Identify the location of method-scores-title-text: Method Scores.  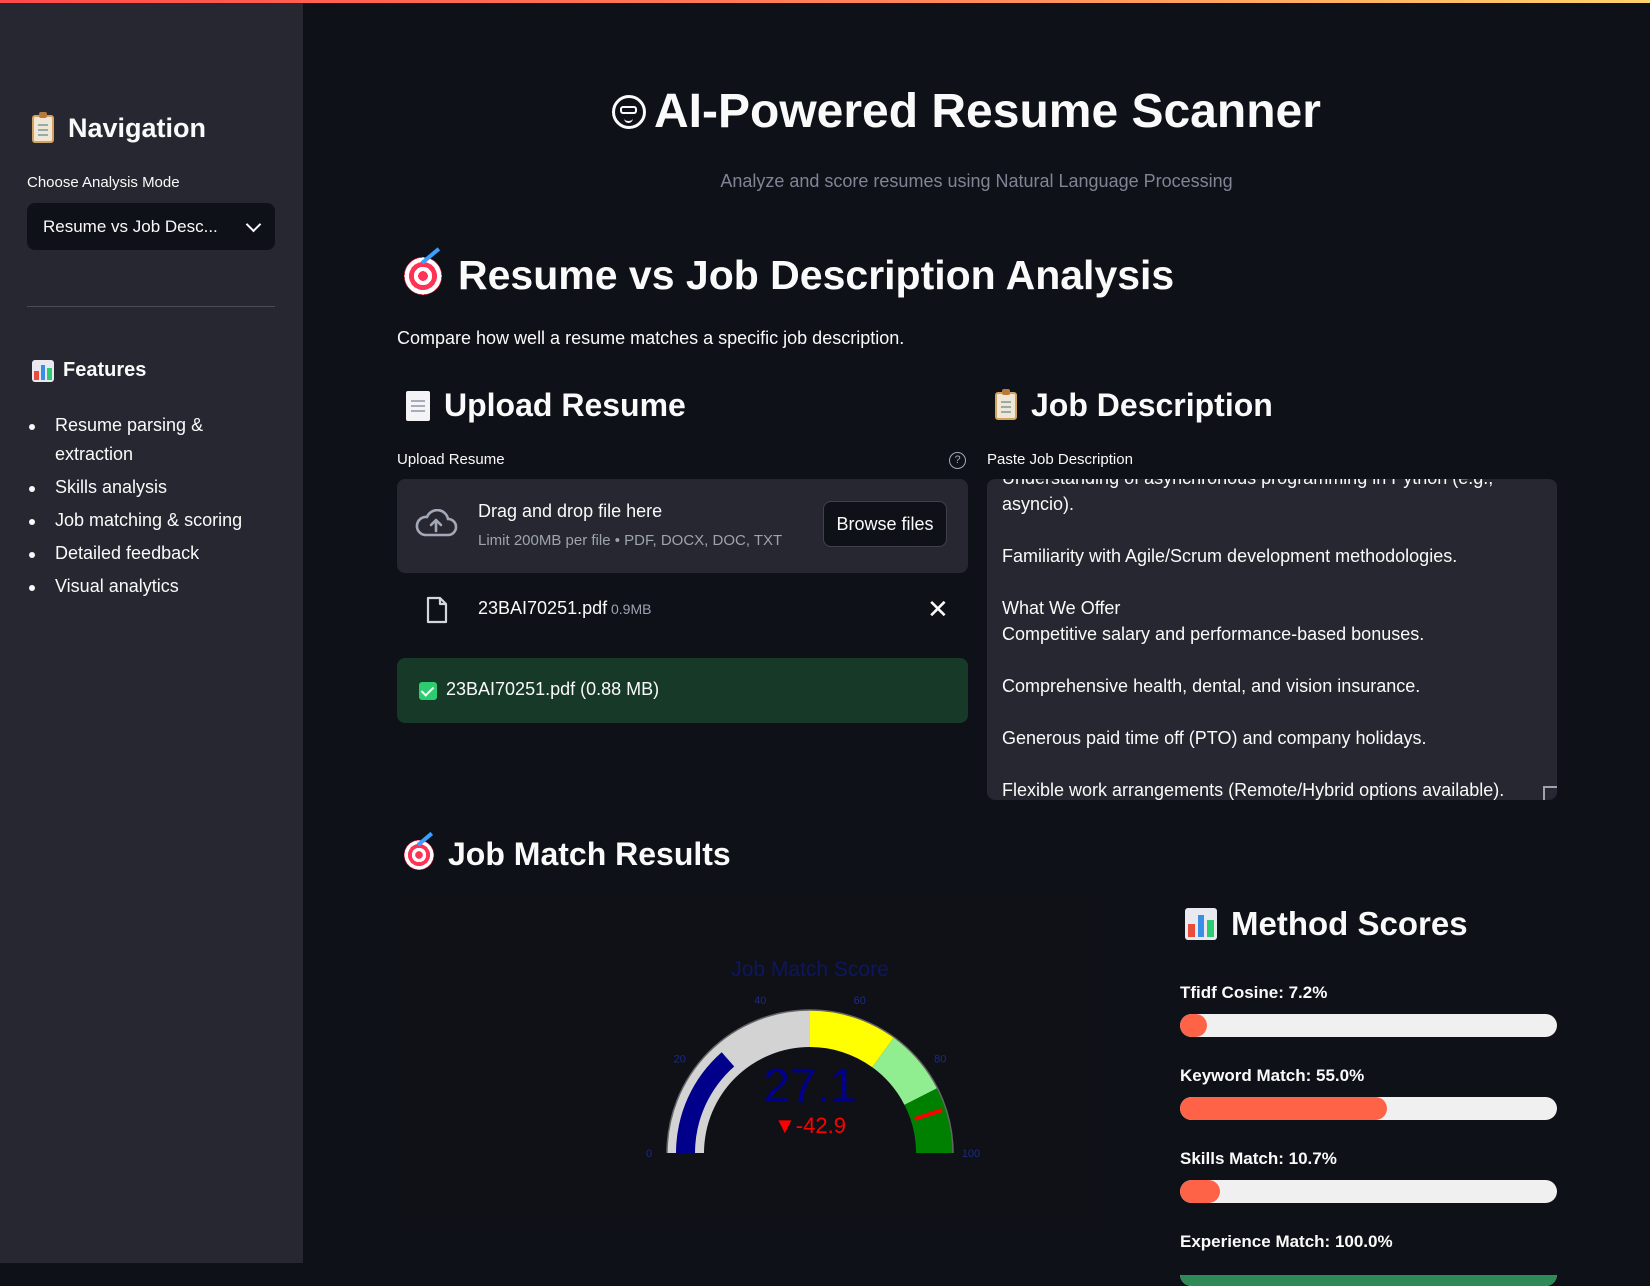
(1349, 923).